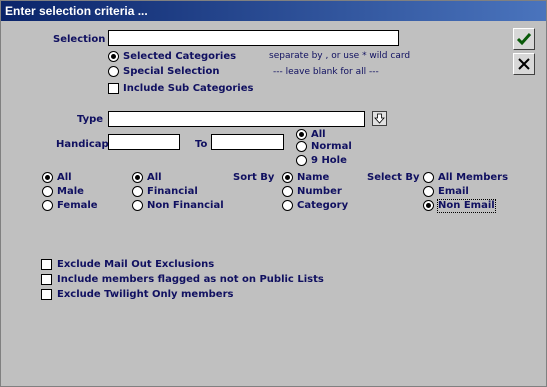 This screenshot has height=387, width=547. I want to click on cancel-button, so click(524, 64).